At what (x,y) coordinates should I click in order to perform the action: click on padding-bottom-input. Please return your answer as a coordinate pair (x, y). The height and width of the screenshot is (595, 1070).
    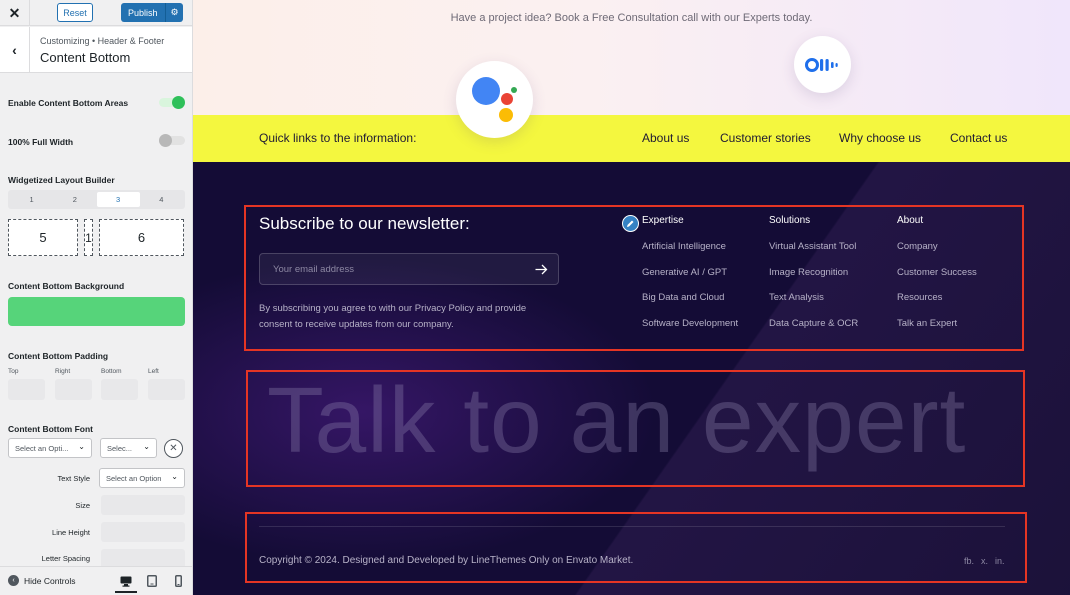
    Looking at the image, I should click on (119, 389).